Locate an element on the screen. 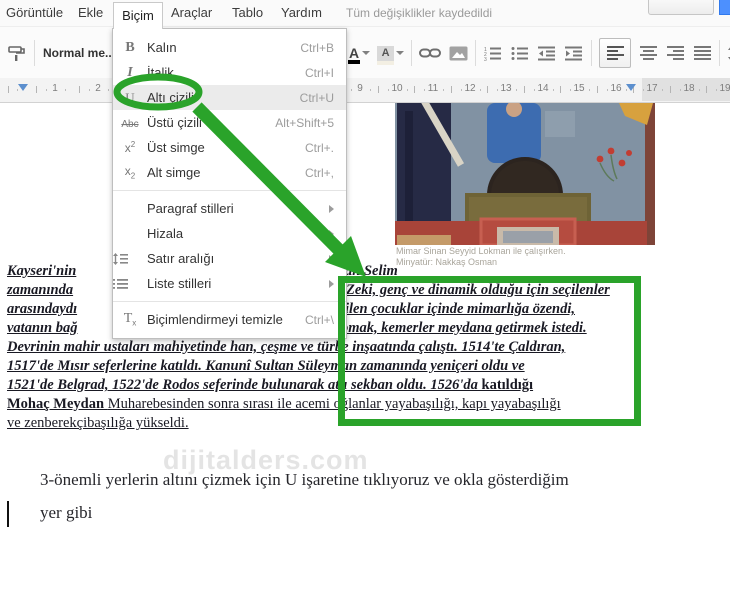  insert-link-icon is located at coordinates (430, 53).